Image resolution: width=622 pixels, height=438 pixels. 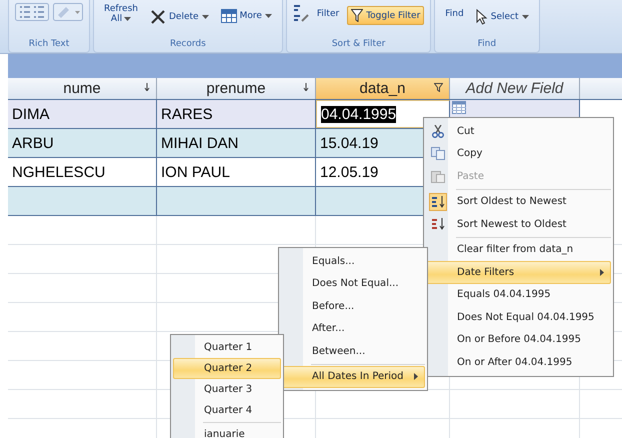 What do you see at coordinates (438, 201) in the screenshot?
I see `sort-ascending-icon` at bounding box center [438, 201].